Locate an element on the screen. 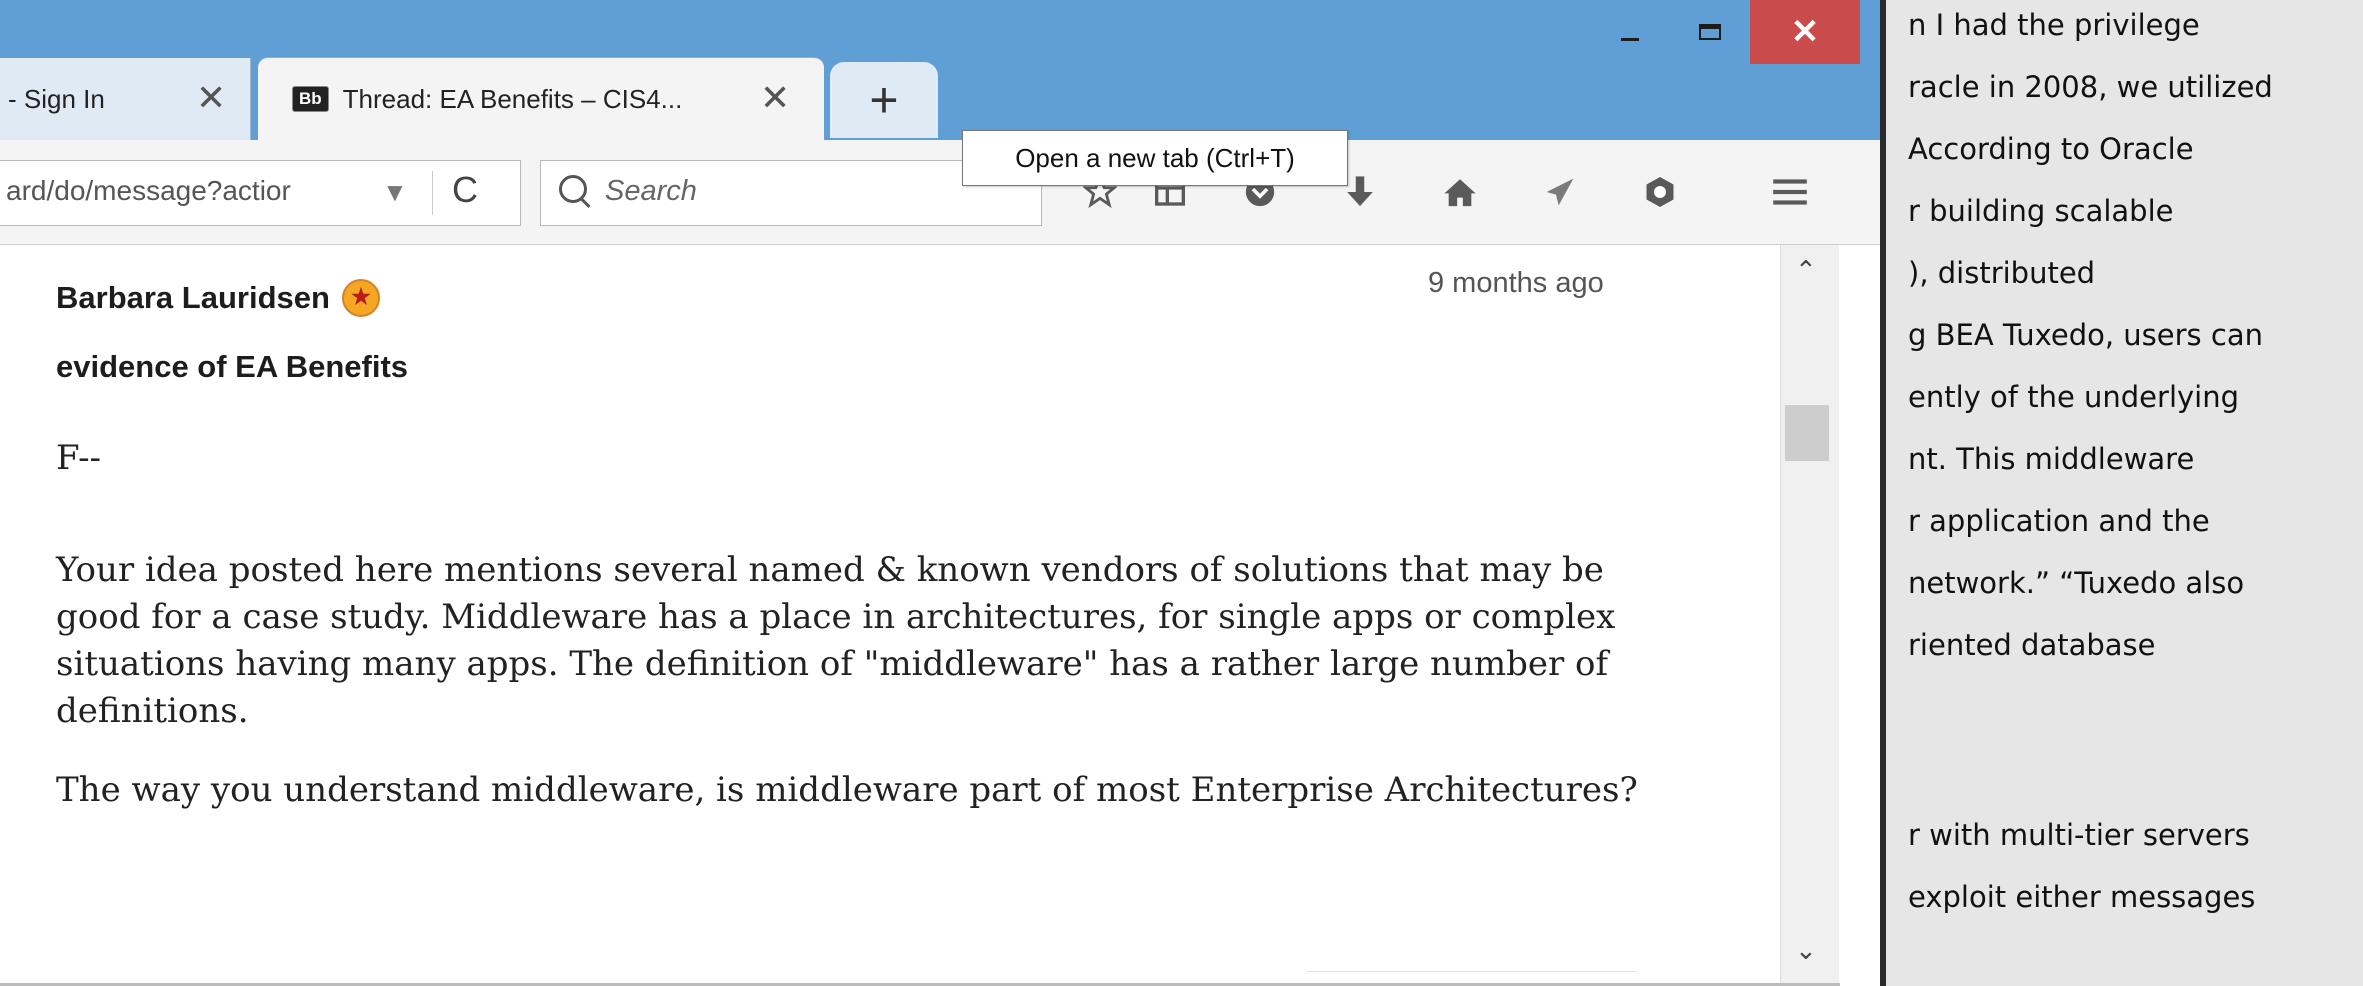 The height and width of the screenshot is (986, 2363). search-placeholder: Search is located at coordinates (651, 191).